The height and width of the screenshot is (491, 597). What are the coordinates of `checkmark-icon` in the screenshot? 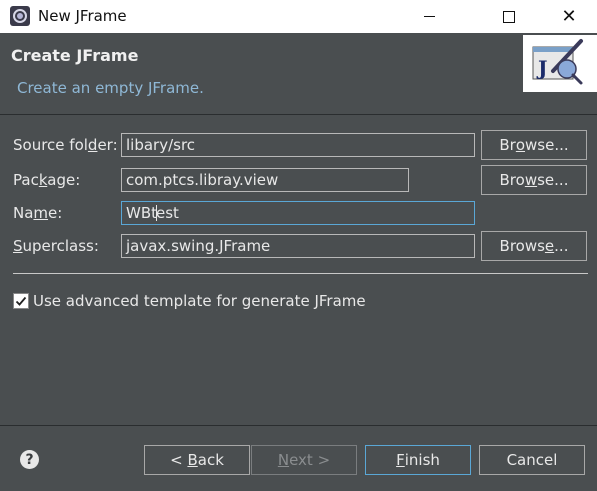 It's located at (21, 301).